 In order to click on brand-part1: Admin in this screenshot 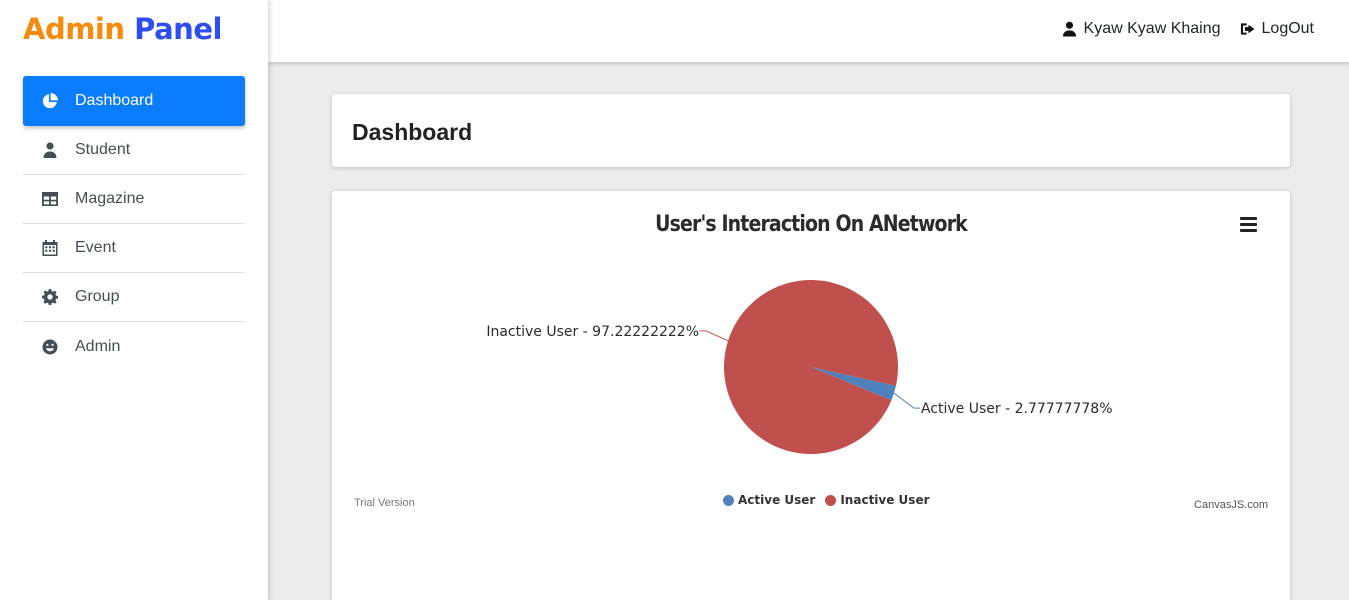, I will do `click(74, 29)`.